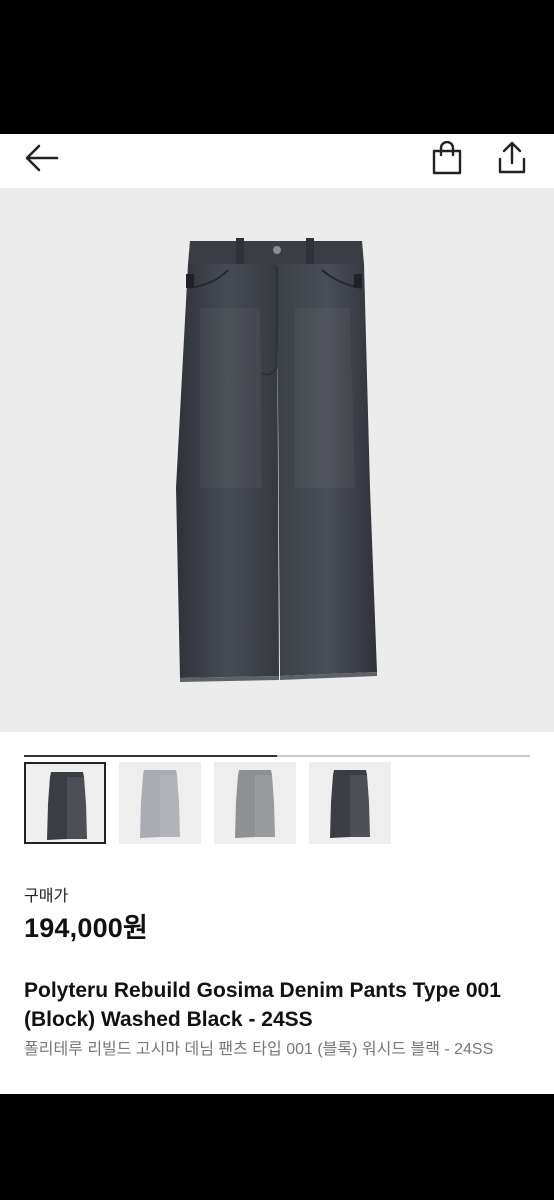 This screenshot has height=1200, width=554. I want to click on price-label: 구매가, so click(46, 896).